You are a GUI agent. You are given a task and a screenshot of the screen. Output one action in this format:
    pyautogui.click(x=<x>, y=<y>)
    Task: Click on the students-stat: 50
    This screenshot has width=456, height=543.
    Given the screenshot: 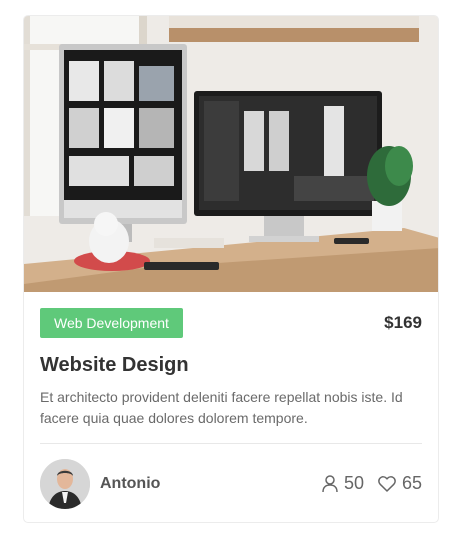 What is the action you would take?
    pyautogui.click(x=343, y=483)
    